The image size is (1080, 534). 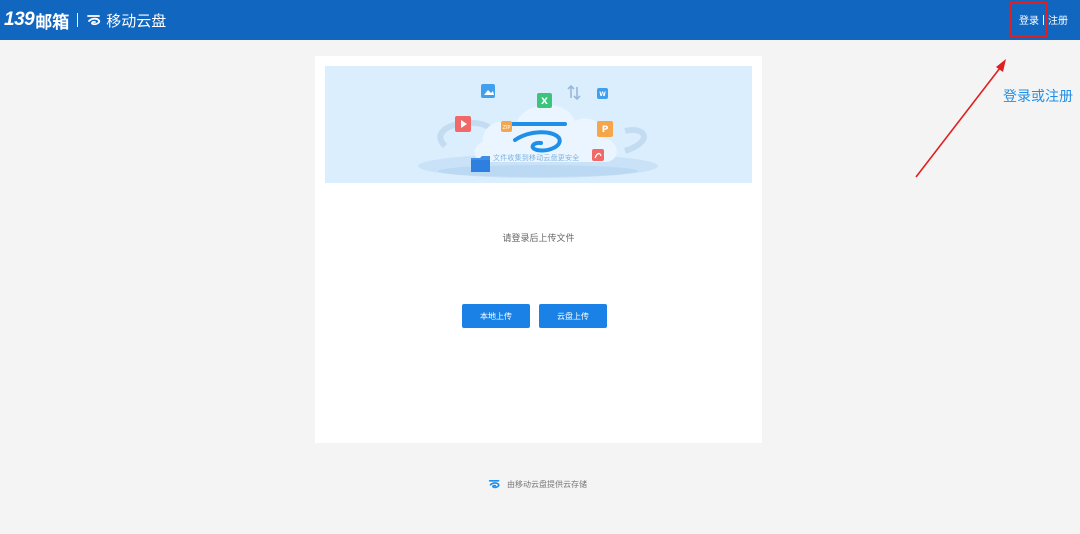 I want to click on excel-icon: X, so click(x=544, y=100).